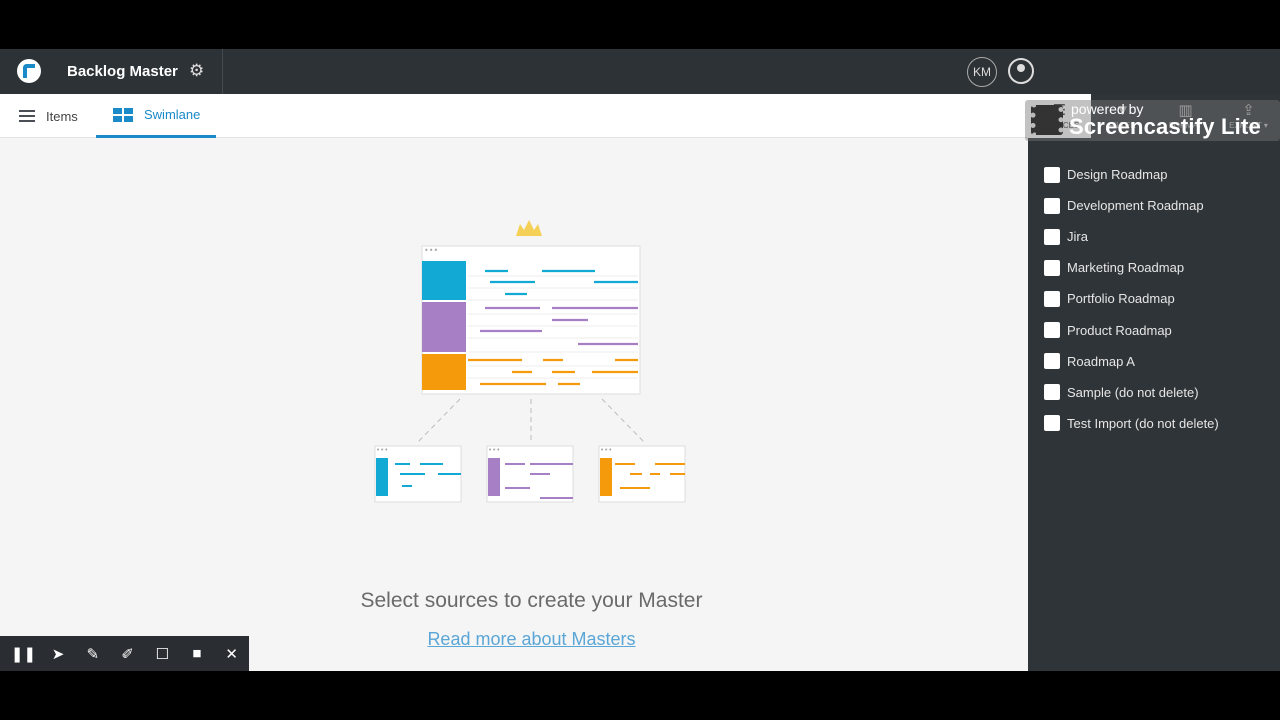 Image resolution: width=1280 pixels, height=720 pixels. Describe the element at coordinates (640, 24) in the screenshot. I see `letterbox-top` at that location.